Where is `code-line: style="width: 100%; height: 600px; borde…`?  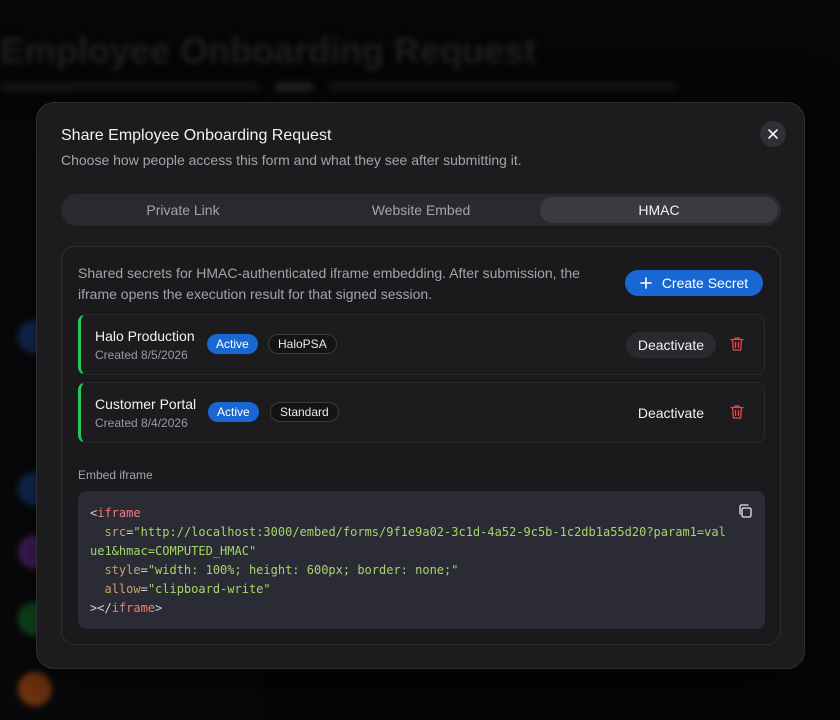 code-line: style="width: 100%; height: 600px; borde… is located at coordinates (281, 570).